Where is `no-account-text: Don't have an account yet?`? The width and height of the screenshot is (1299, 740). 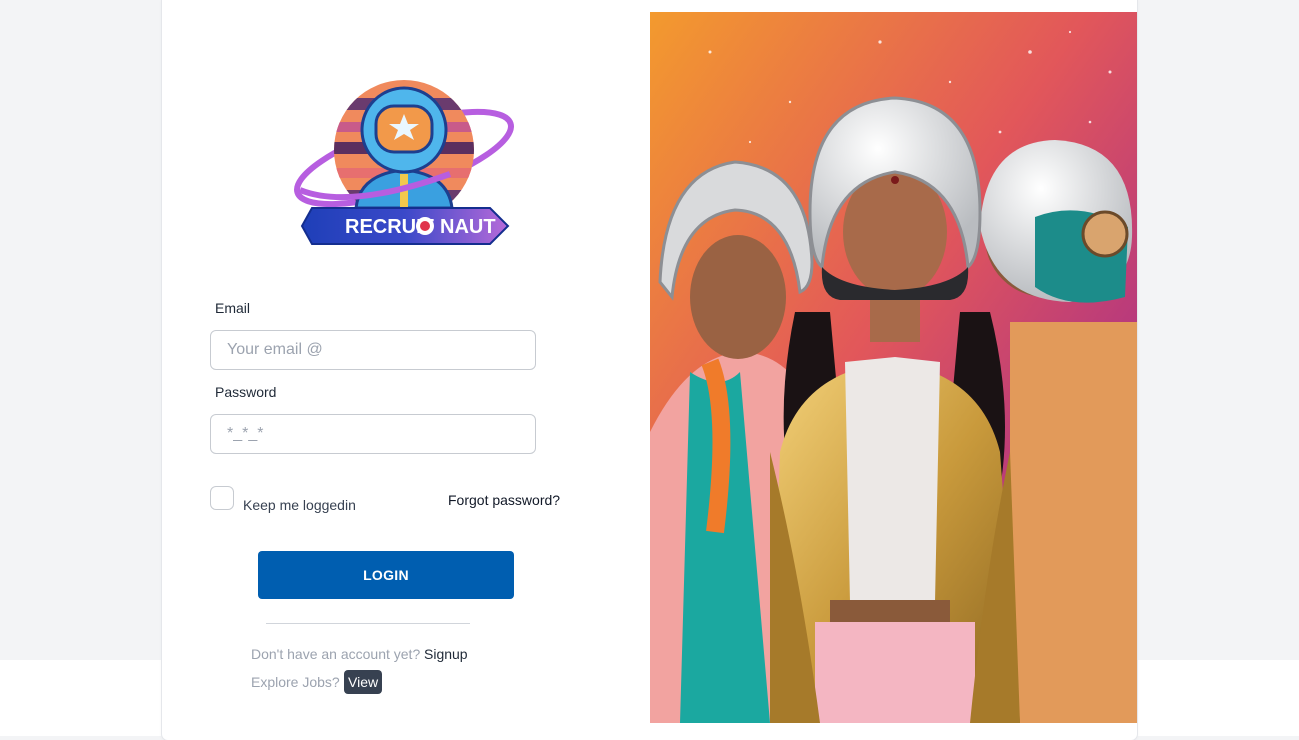 no-account-text: Don't have an account yet? is located at coordinates (336, 654).